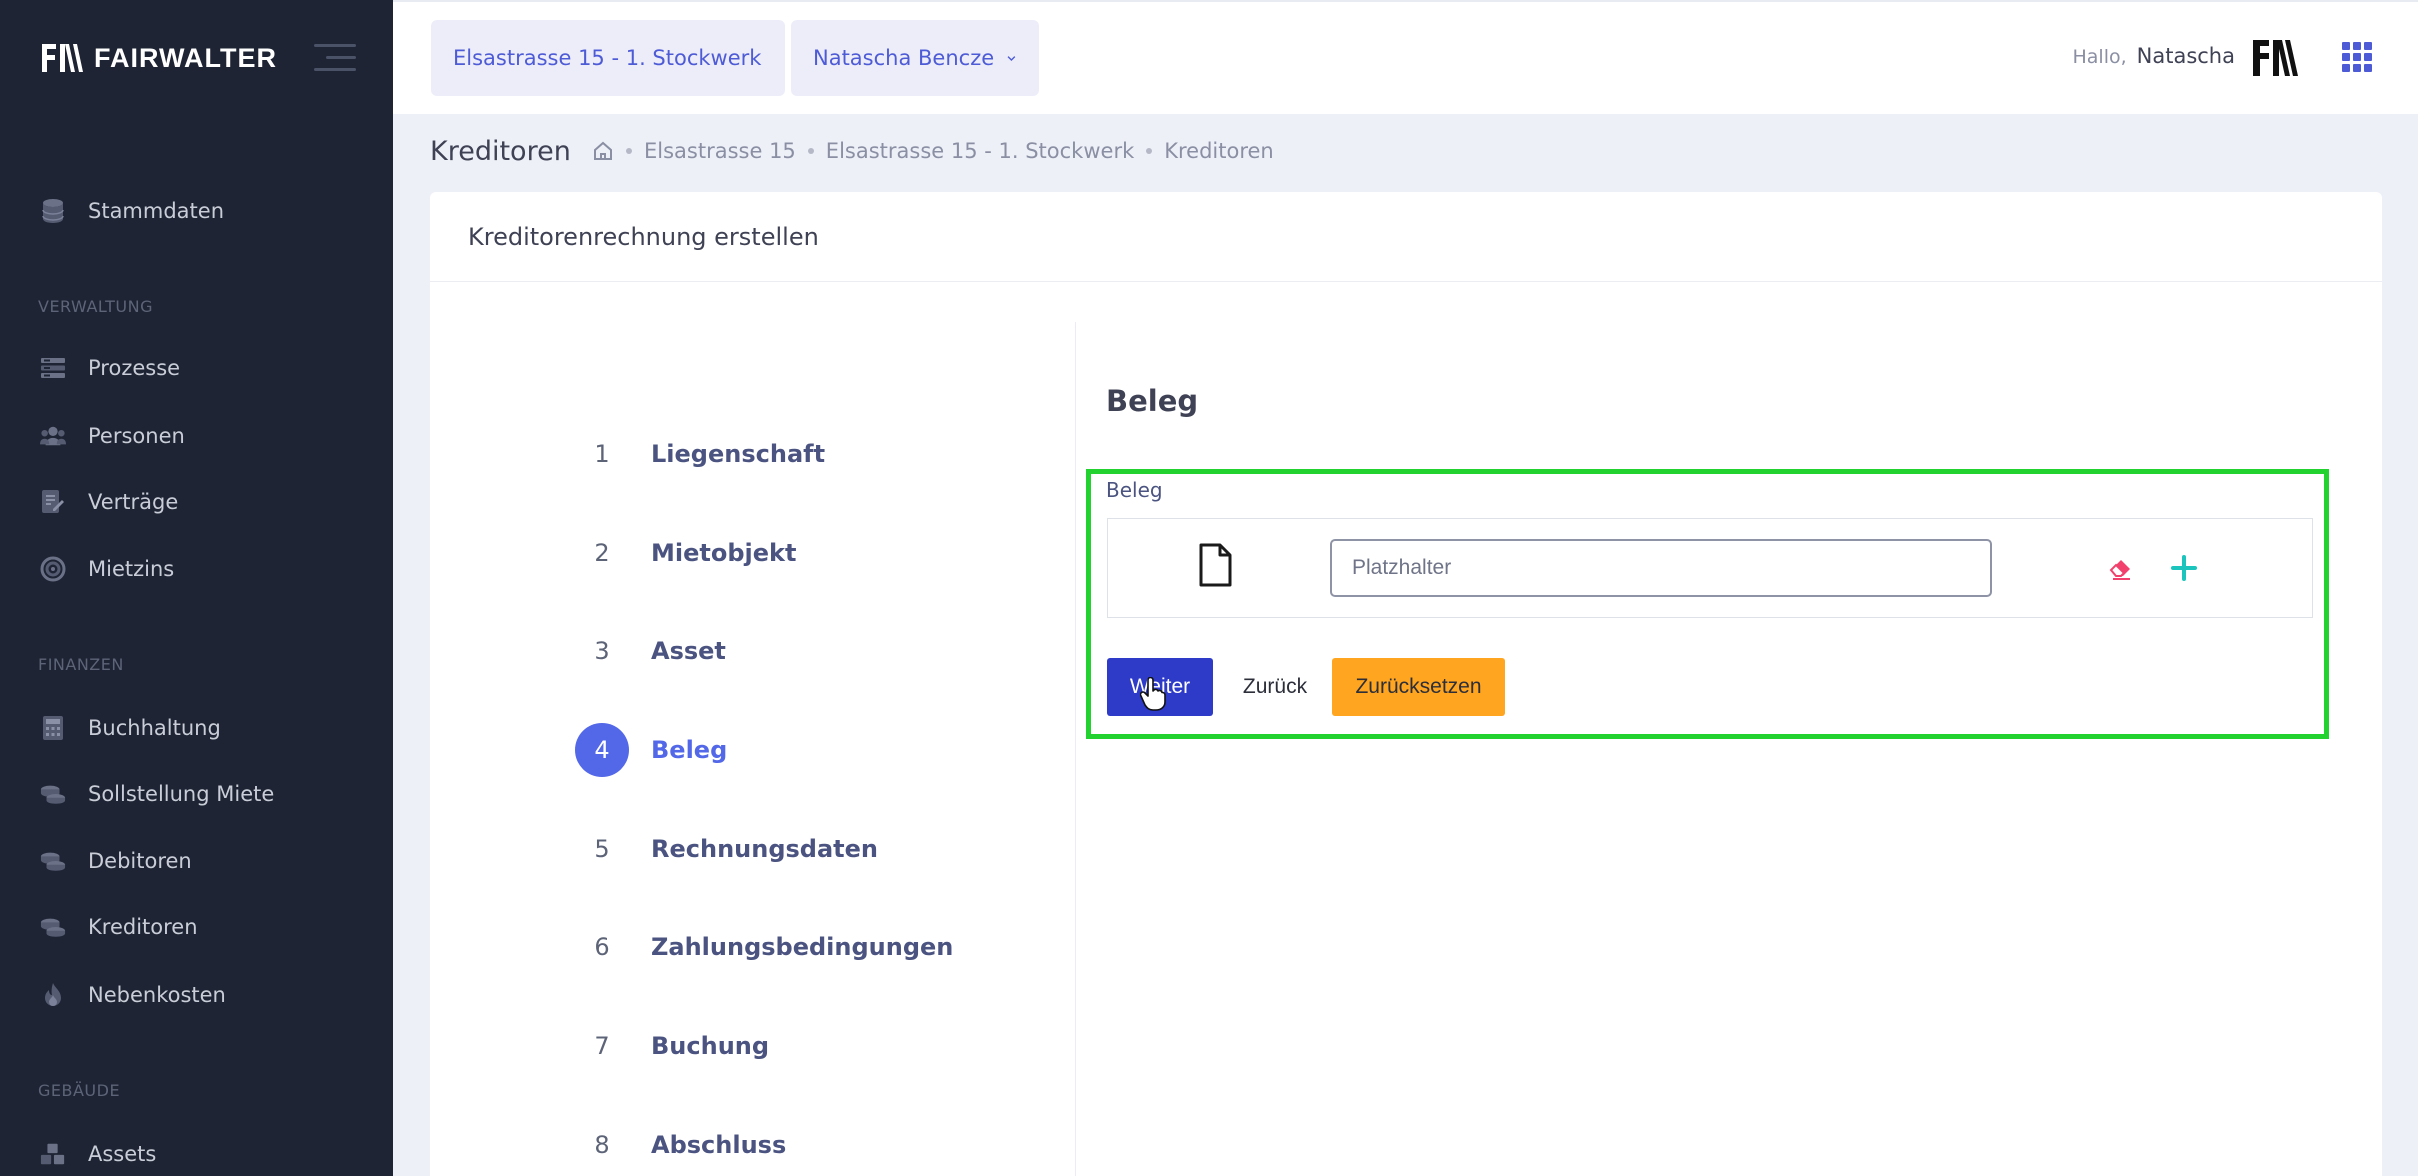 The image size is (2418, 1176). What do you see at coordinates (602, 454) in the screenshot?
I see `step-number: 1` at bounding box center [602, 454].